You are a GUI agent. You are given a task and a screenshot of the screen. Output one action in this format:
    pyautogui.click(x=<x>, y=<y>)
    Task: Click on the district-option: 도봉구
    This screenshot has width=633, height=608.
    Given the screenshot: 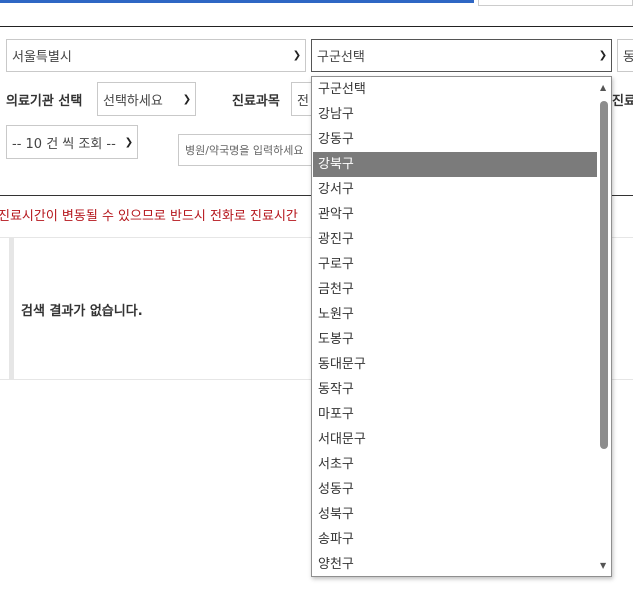 What is the action you would take?
    pyautogui.click(x=457, y=339)
    